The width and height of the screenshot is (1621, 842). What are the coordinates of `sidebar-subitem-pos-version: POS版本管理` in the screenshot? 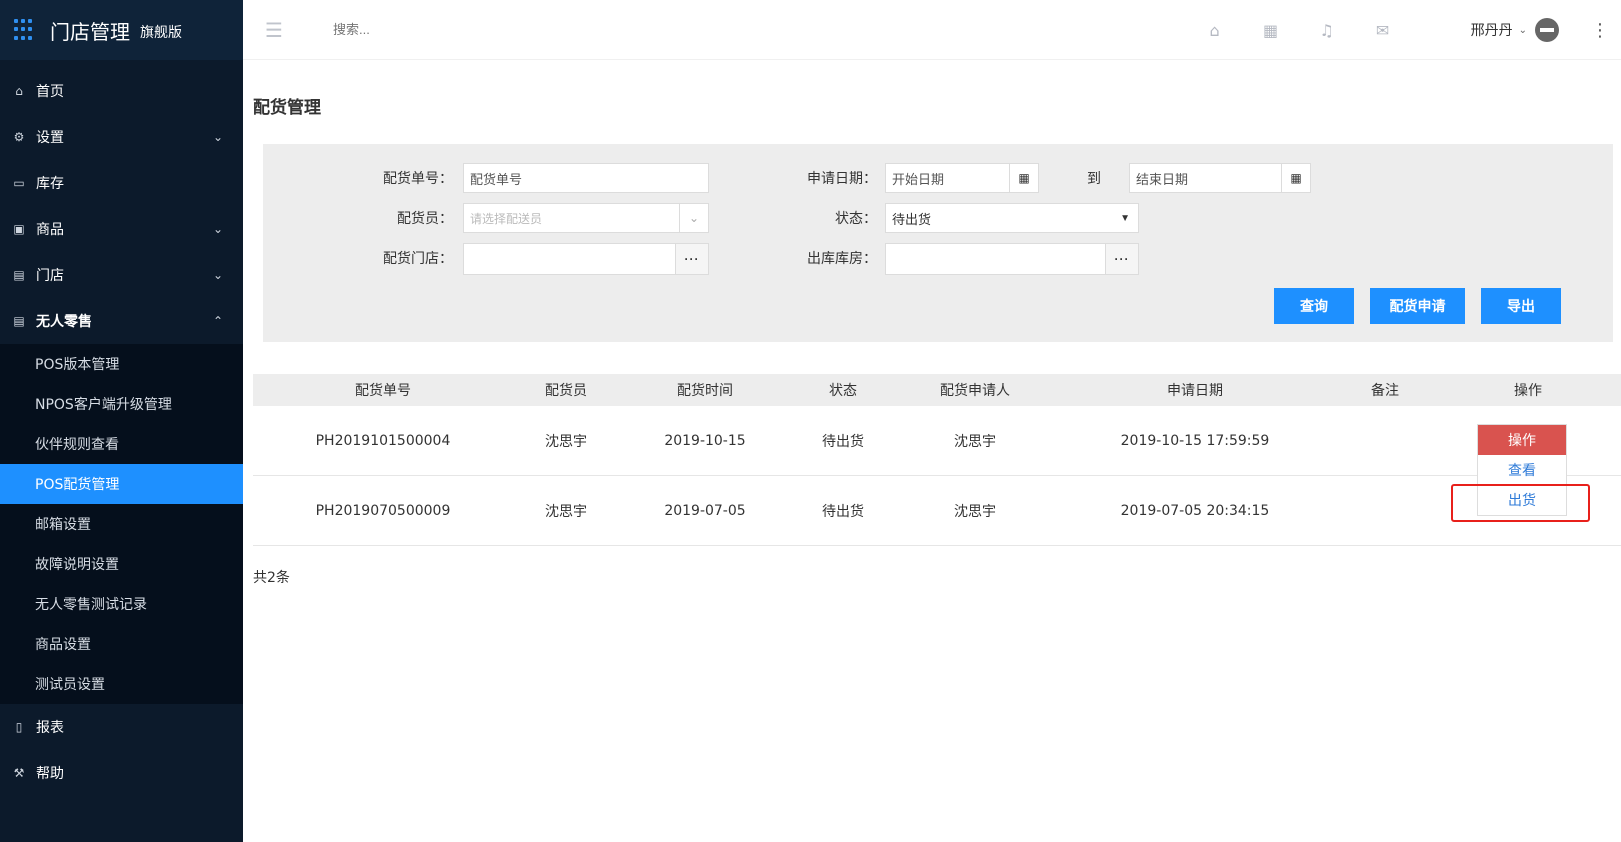 It's located at (121, 364).